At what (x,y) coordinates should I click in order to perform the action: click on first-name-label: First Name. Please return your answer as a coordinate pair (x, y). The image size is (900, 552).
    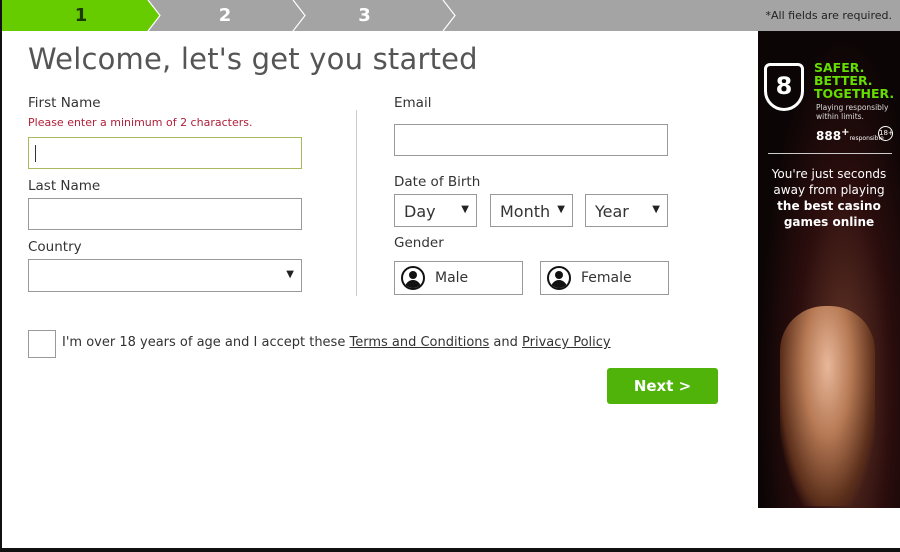
    Looking at the image, I should click on (64, 103).